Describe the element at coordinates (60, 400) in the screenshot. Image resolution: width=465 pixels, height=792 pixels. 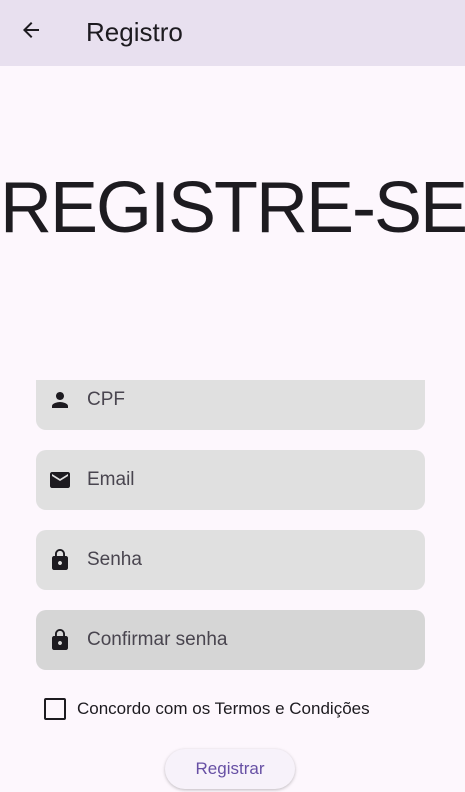
I see `person-icon` at that location.